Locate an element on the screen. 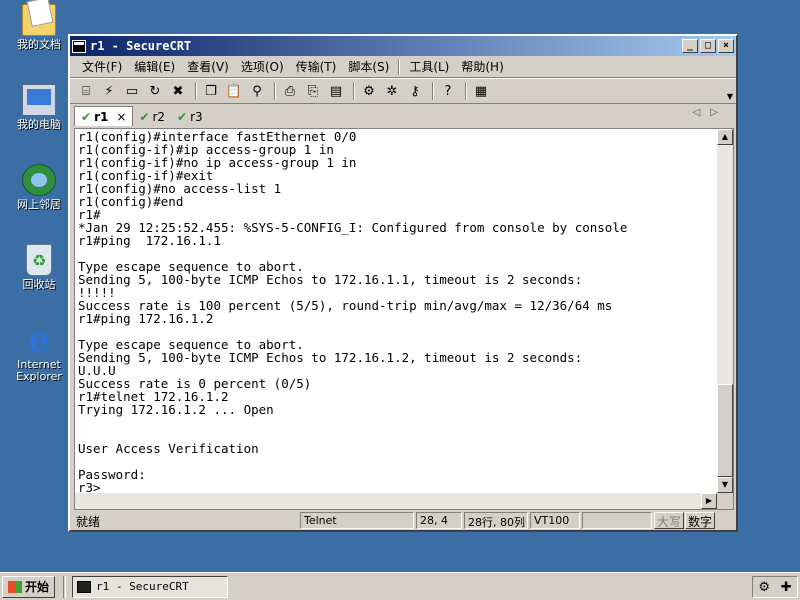 This screenshot has height=600, width=800. menu-separator is located at coordinates (399, 66).